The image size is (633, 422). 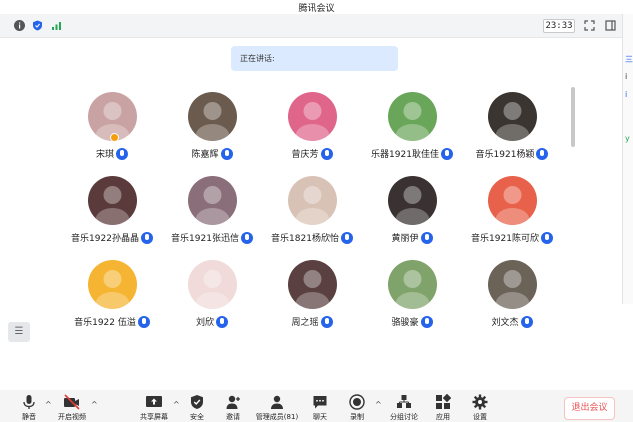 What do you see at coordinates (112, 132) in the screenshot?
I see `participant-tile: 宋琪` at bounding box center [112, 132].